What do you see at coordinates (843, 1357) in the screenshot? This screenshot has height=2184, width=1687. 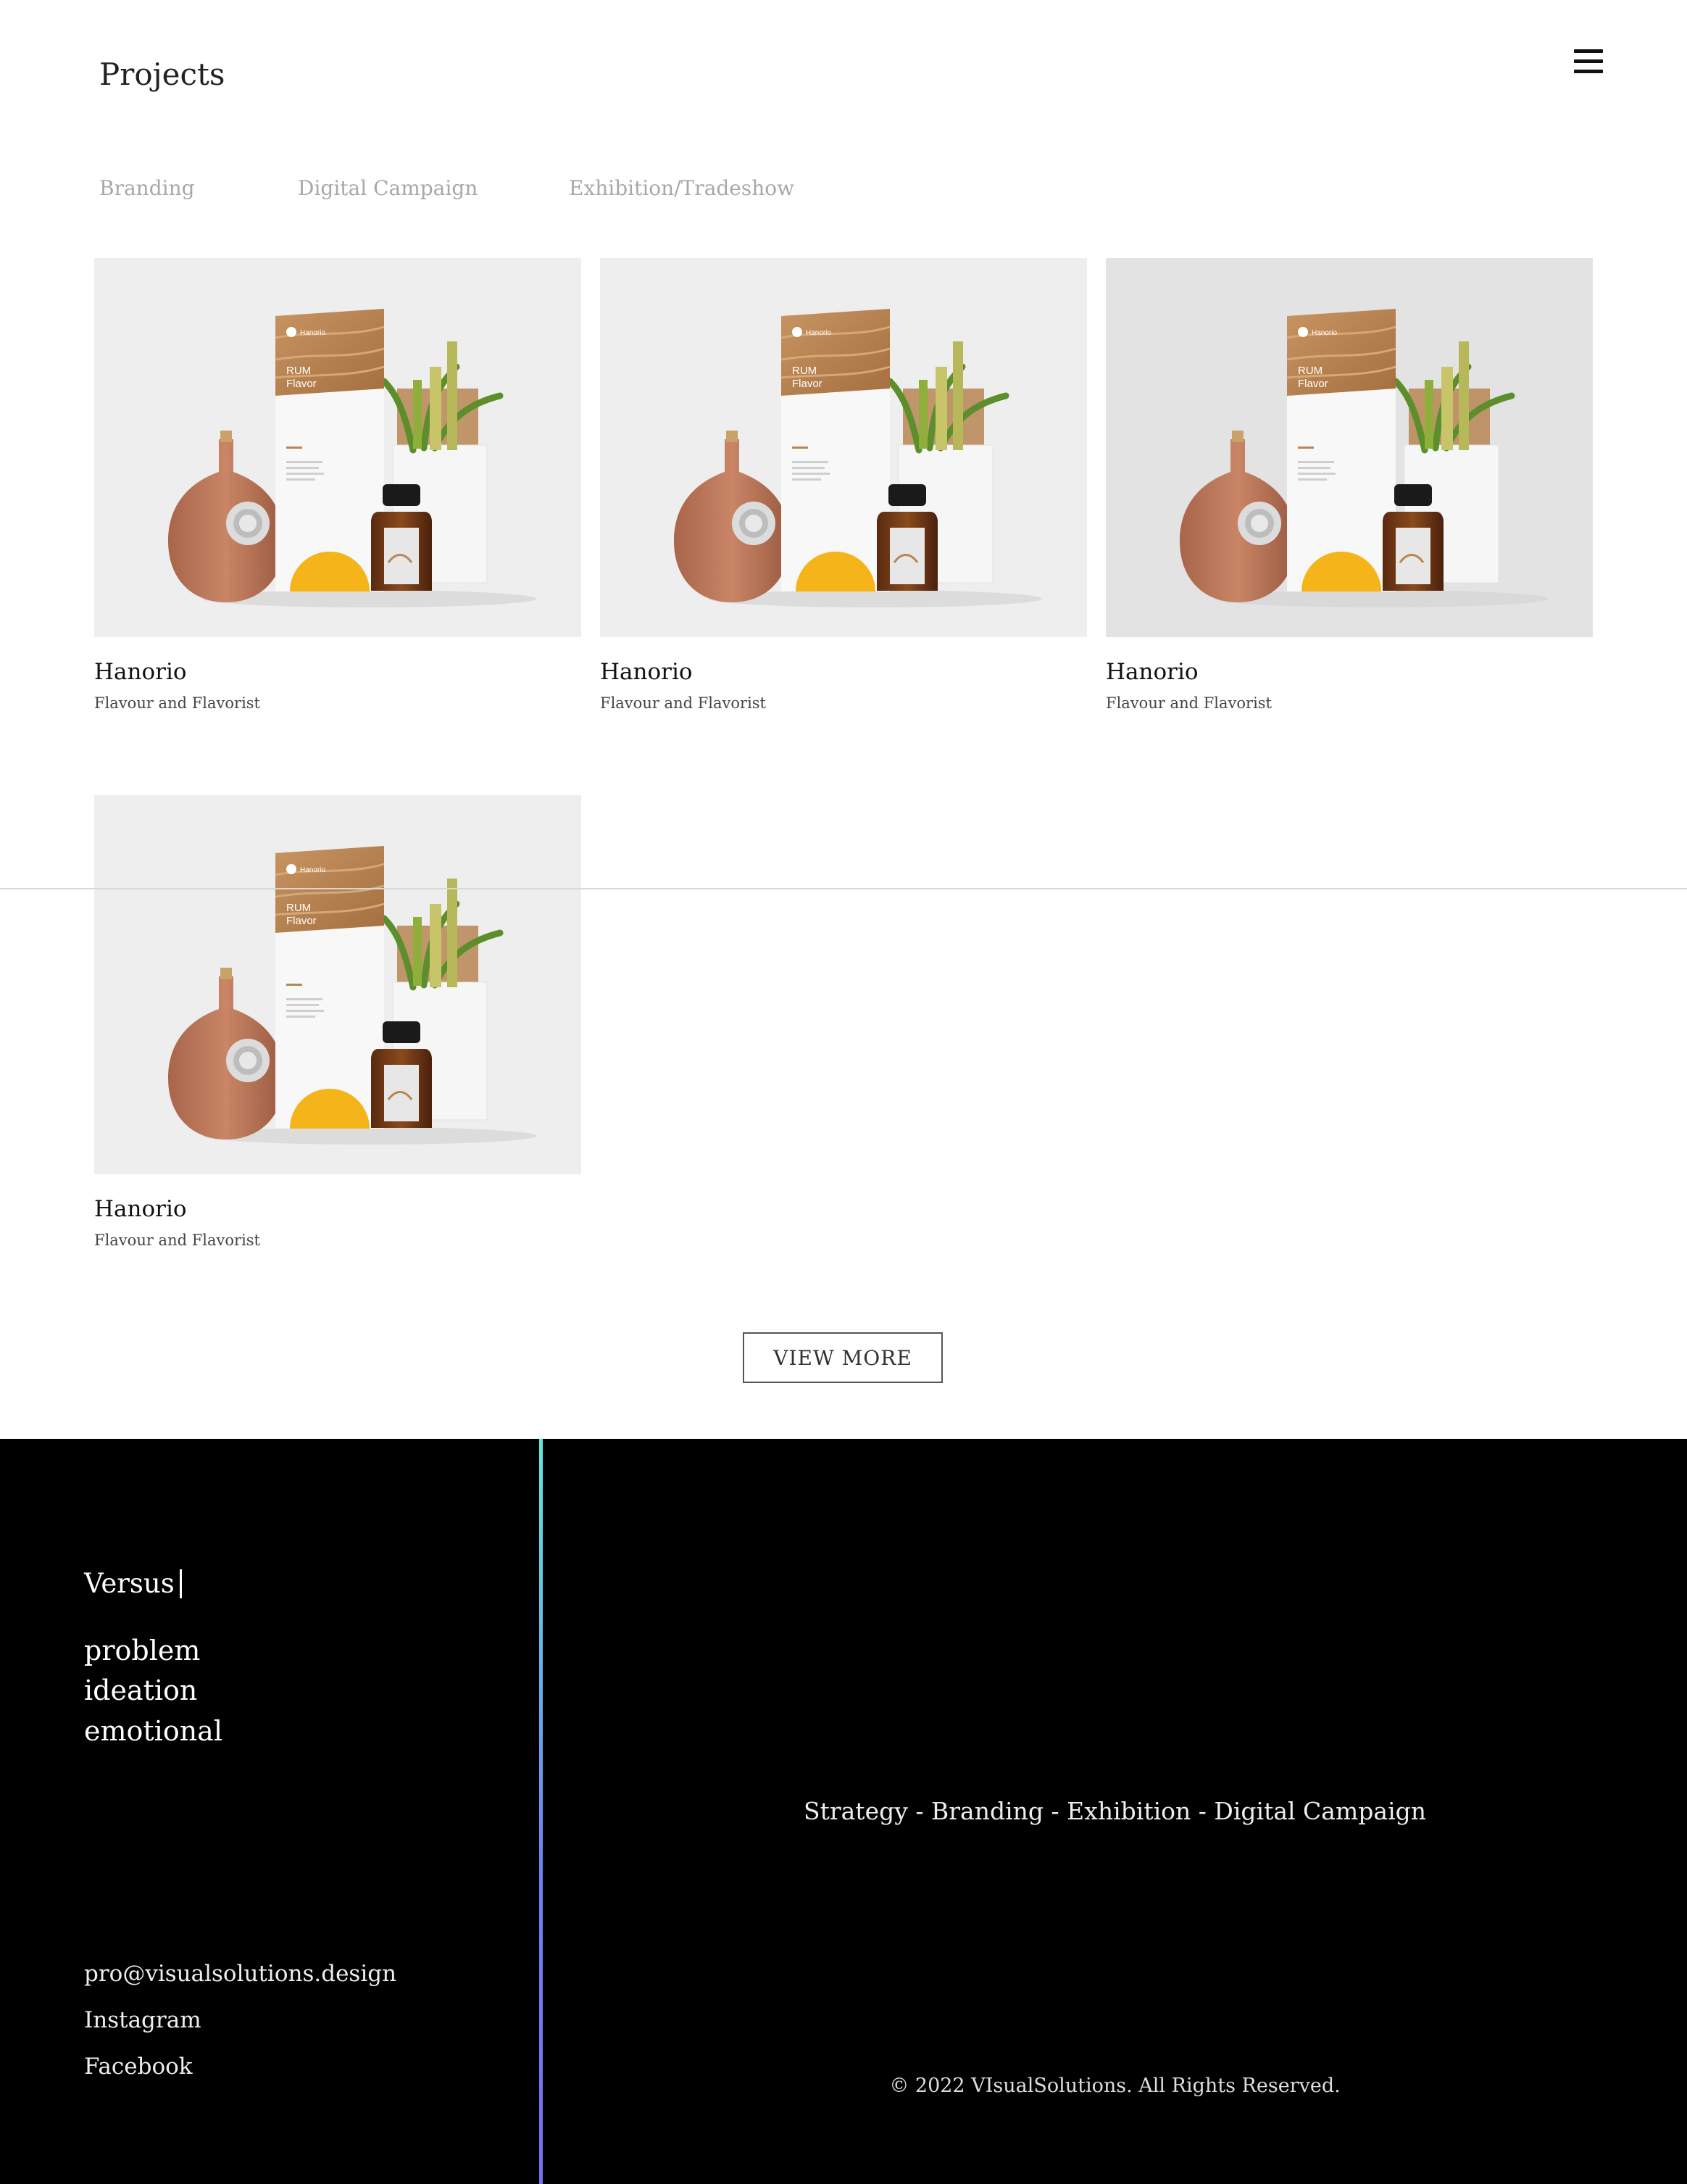 I see `view-more-button: VIEW MORE` at bounding box center [843, 1357].